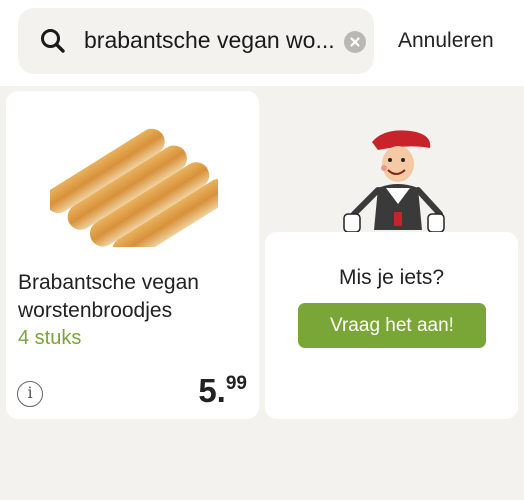  What do you see at coordinates (394, 181) in the screenshot?
I see `mascot-illustration` at bounding box center [394, 181].